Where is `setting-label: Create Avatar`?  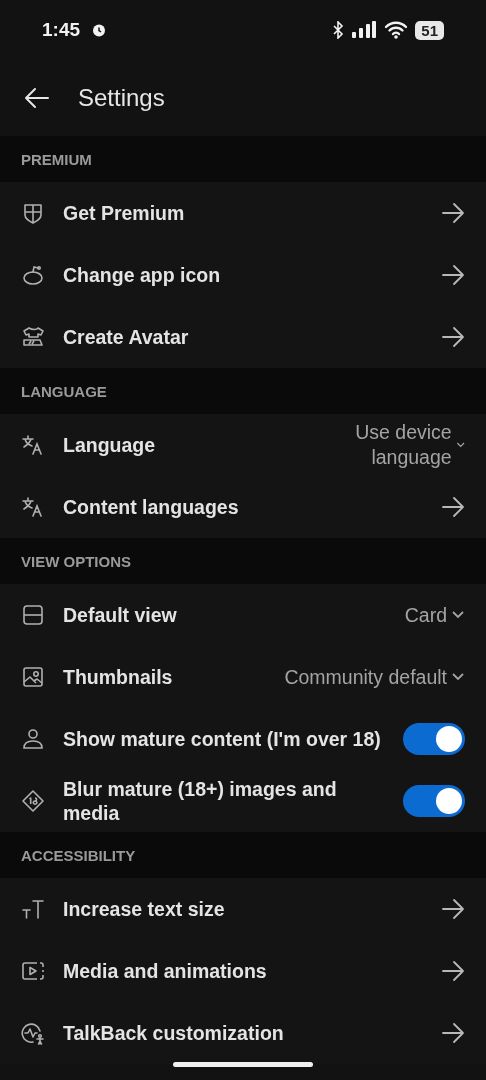 setting-label: Create Avatar is located at coordinates (126, 337).